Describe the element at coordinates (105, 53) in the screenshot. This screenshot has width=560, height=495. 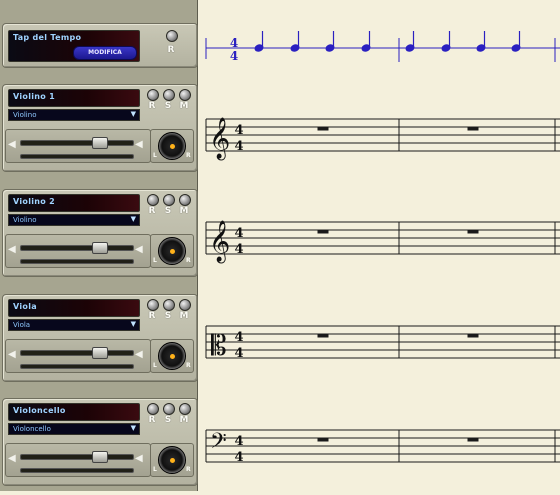
I see `modifica-button: MODIFICA` at that location.